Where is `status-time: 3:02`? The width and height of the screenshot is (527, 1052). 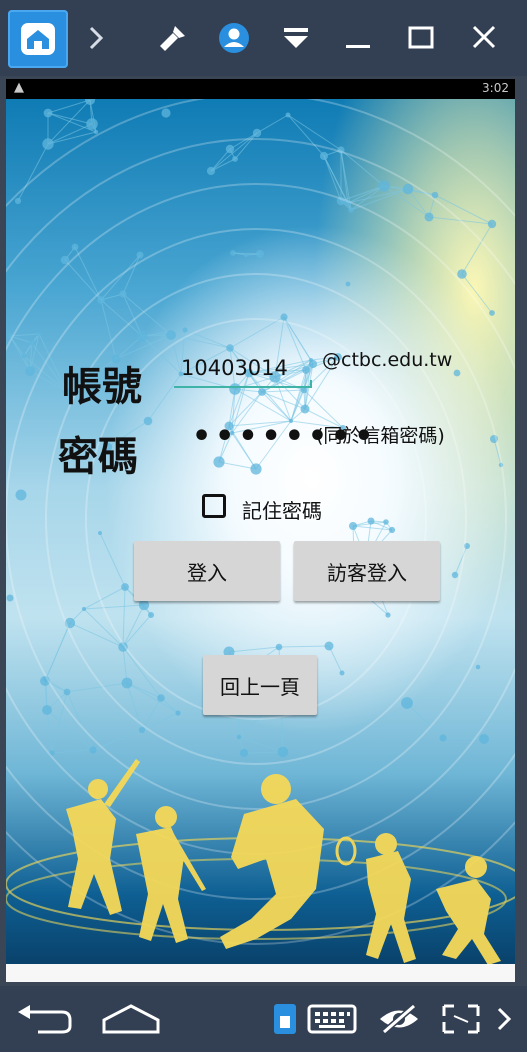 status-time: 3:02 is located at coordinates (495, 88).